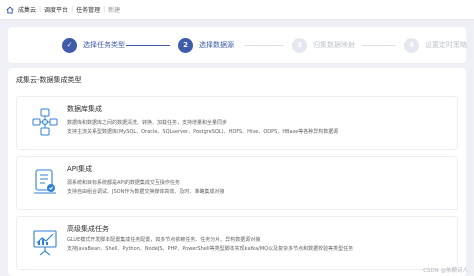 The width and height of the screenshot is (474, 276). I want to click on database-network-icon, so click(45, 122).